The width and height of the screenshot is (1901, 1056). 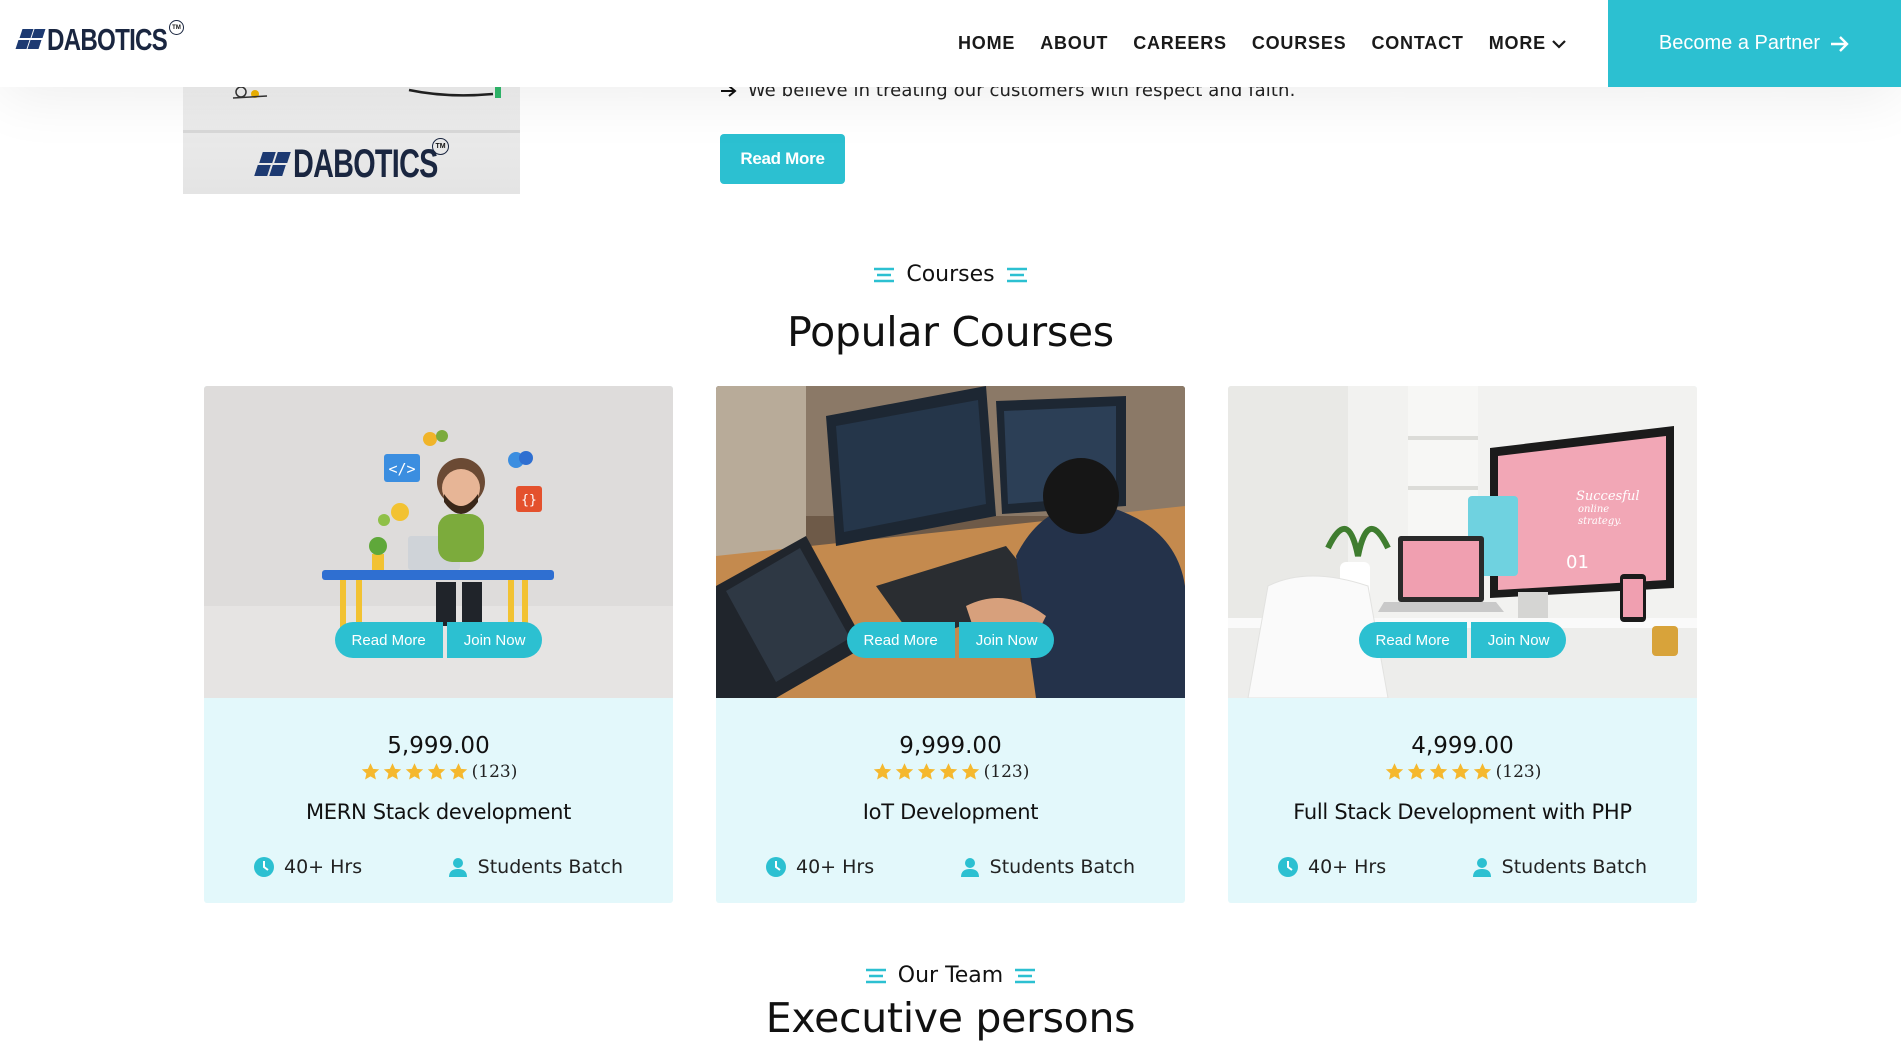 I want to click on course-title: Full Stack Development with PHP, so click(x=1462, y=812).